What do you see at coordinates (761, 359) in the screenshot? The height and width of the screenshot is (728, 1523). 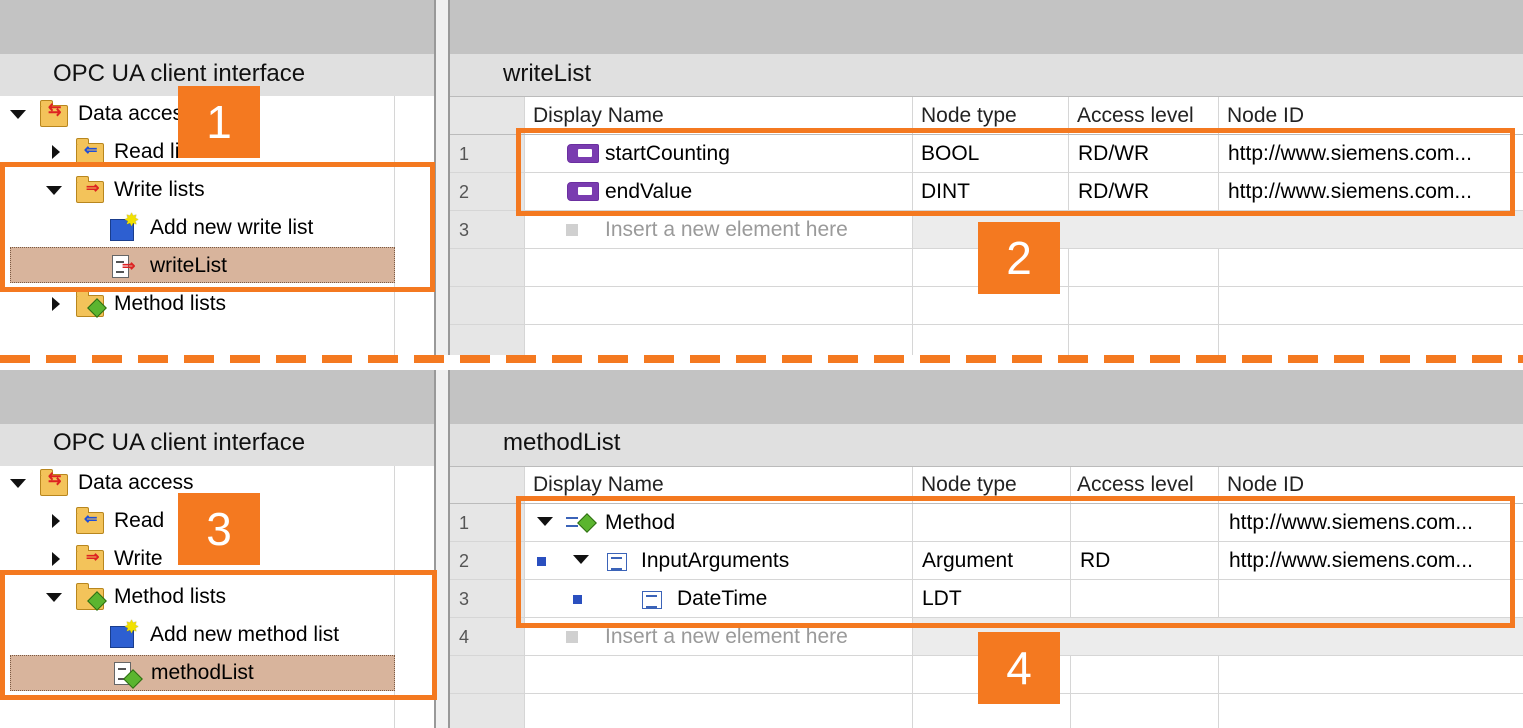 I see `section-divider-dashes` at bounding box center [761, 359].